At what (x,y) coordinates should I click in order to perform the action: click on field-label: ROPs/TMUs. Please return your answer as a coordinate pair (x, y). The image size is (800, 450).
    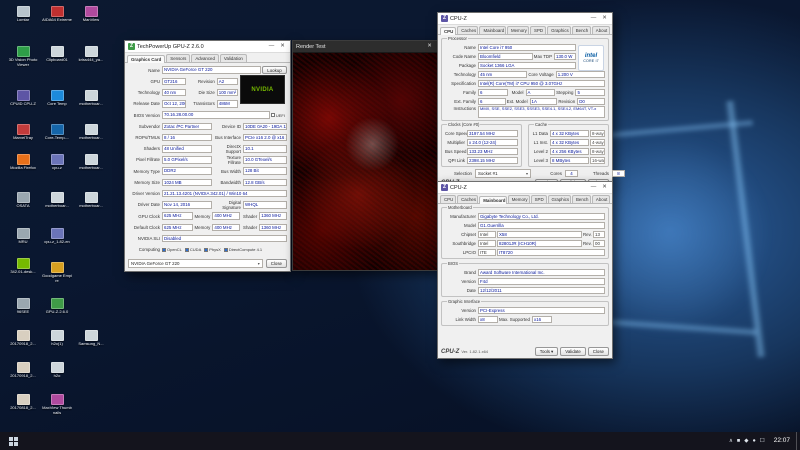
    Looking at the image, I should click on (147, 138).